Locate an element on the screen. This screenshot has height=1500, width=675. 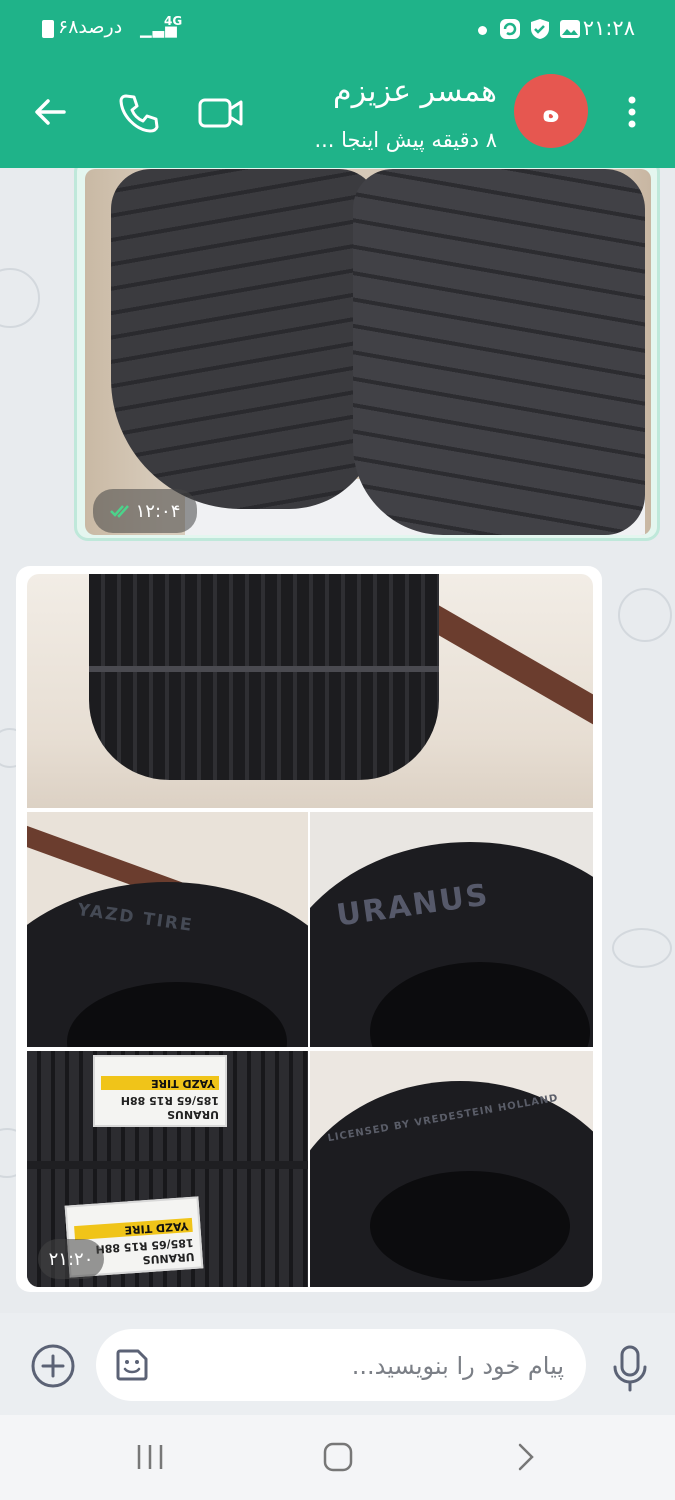
contact-name: همسر عزیزم is located at coordinates (415, 91).